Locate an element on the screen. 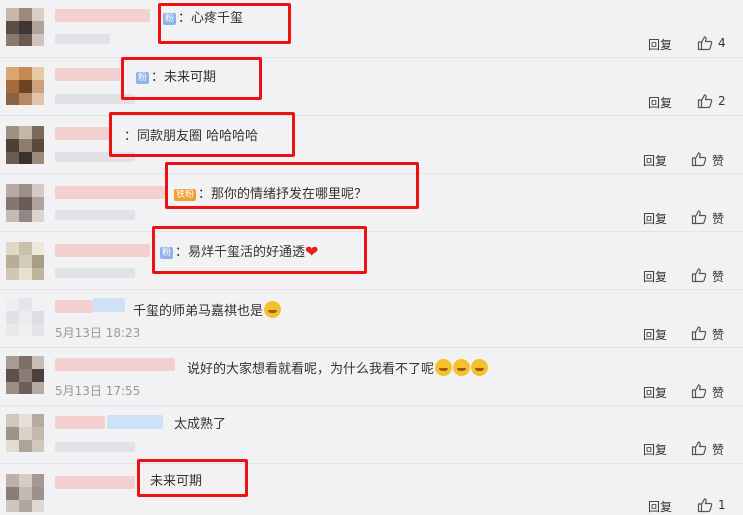  comment-row: 粉：心疼千玺 回复 4 is located at coordinates (371, 29).